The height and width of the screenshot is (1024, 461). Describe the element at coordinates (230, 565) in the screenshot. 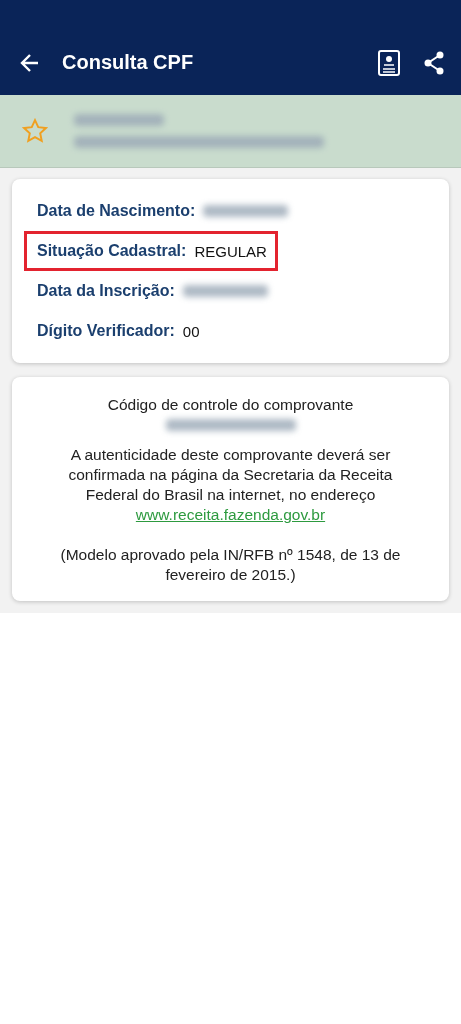

I see `footnote-text: (Modelo aprovado pela IN/RFB nº 1548, de 13 de fevereiro de 2015.)` at that location.